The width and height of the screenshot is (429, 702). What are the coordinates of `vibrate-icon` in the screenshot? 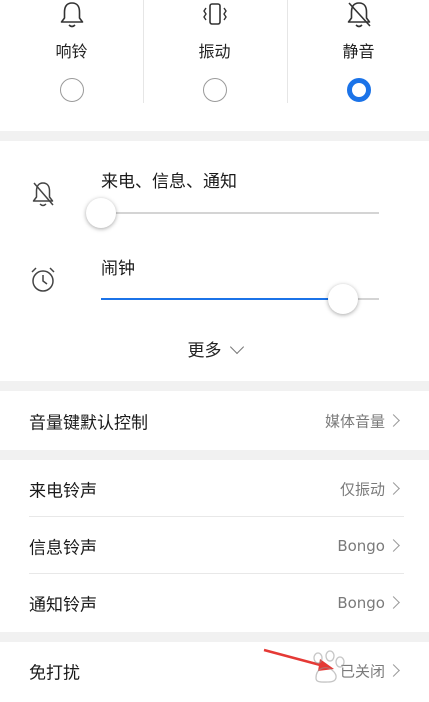 It's located at (214, 14).